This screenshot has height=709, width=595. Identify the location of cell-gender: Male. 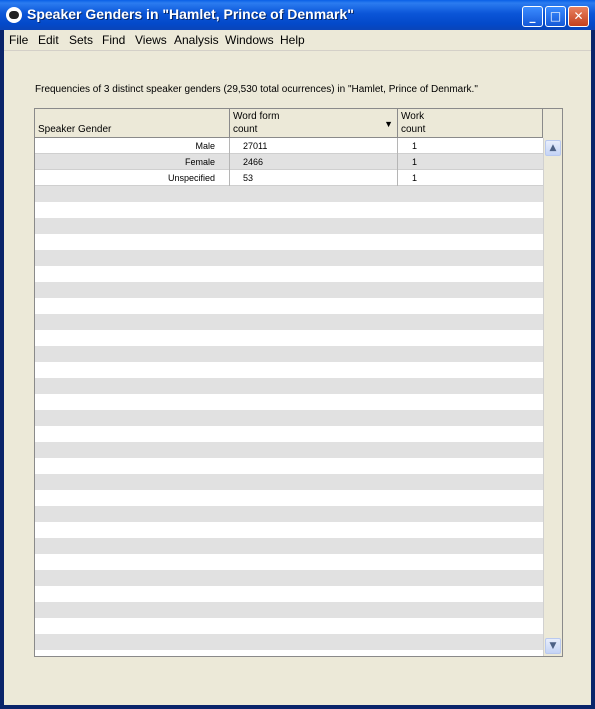
(132, 146).